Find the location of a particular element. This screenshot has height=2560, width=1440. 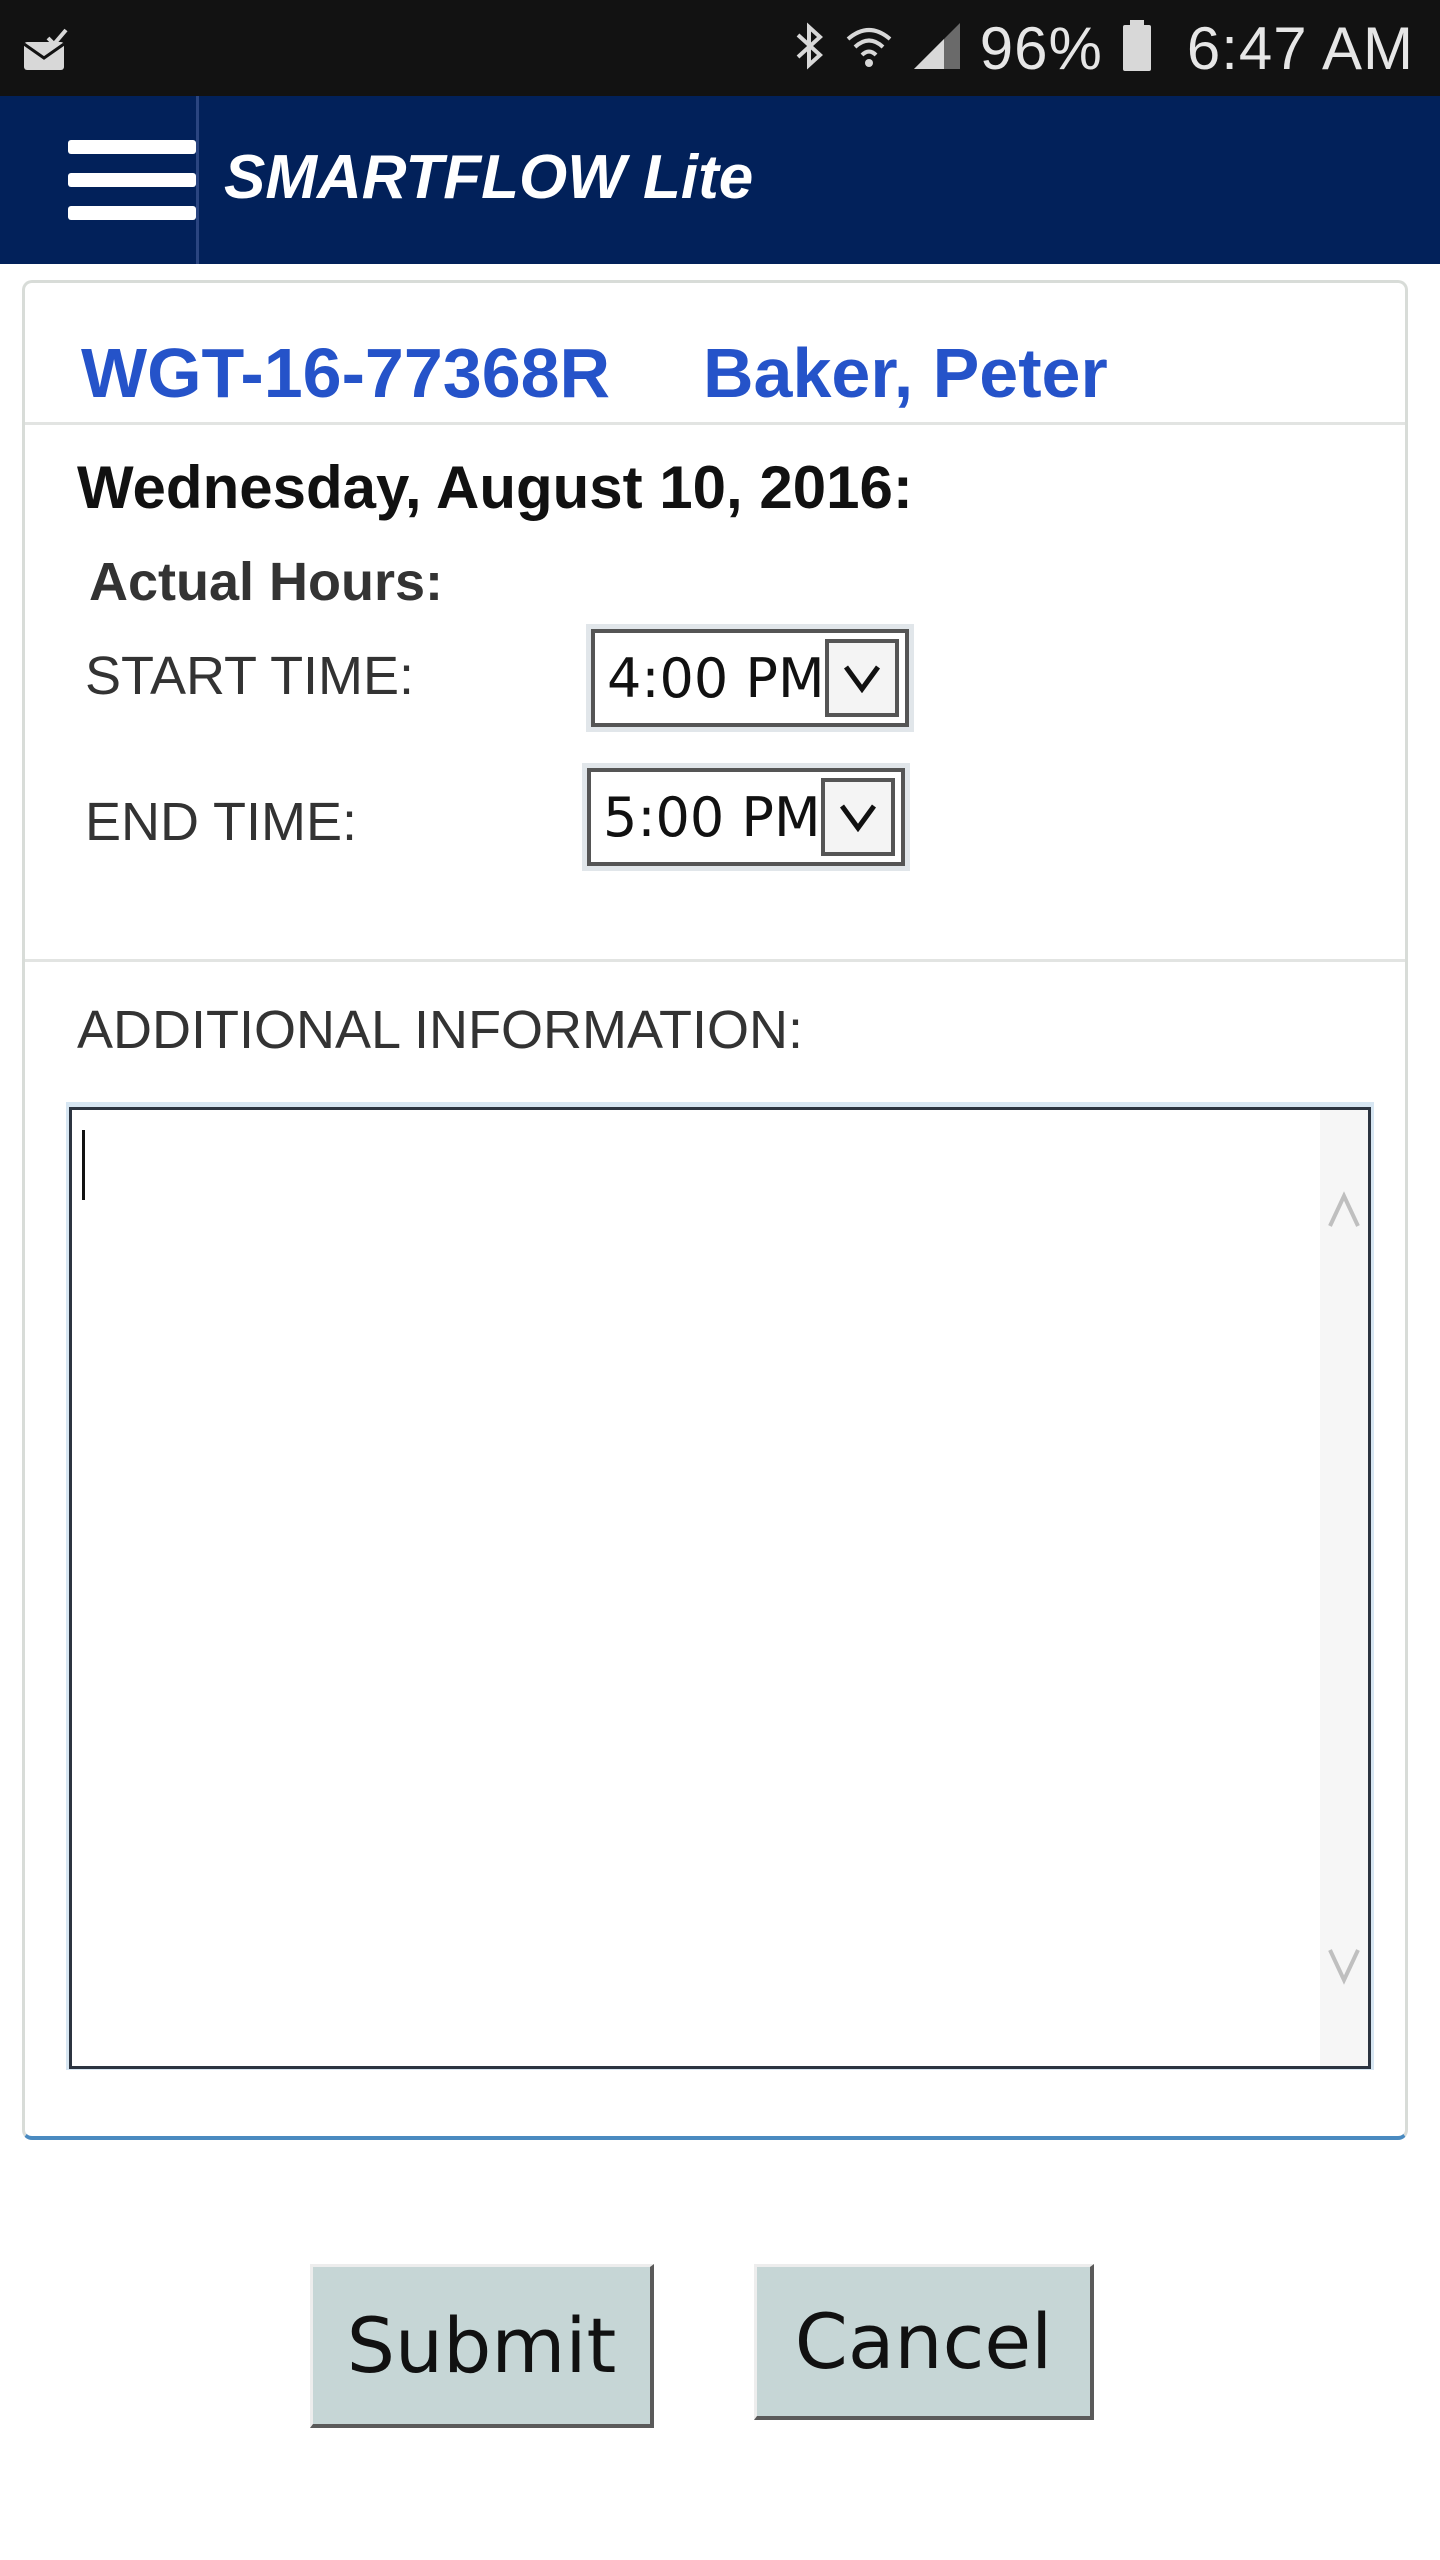

clock: 6:47 AM is located at coordinates (1300, 48).